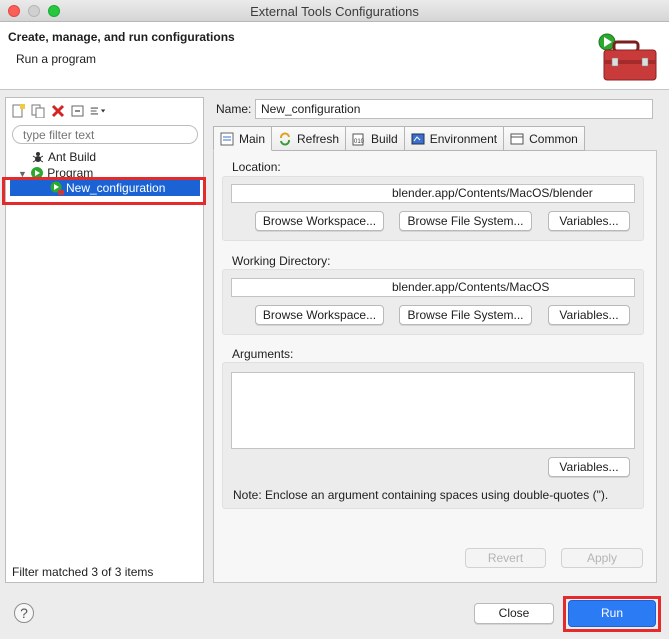 The width and height of the screenshot is (669, 639). I want to click on help-button: ?, so click(24, 613).